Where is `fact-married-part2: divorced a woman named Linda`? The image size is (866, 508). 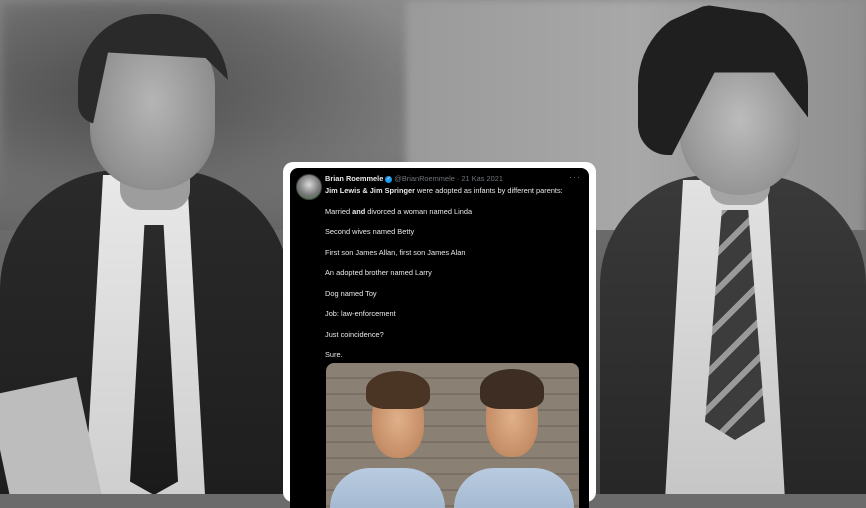 fact-married-part2: divorced a woman named Linda is located at coordinates (419, 211).